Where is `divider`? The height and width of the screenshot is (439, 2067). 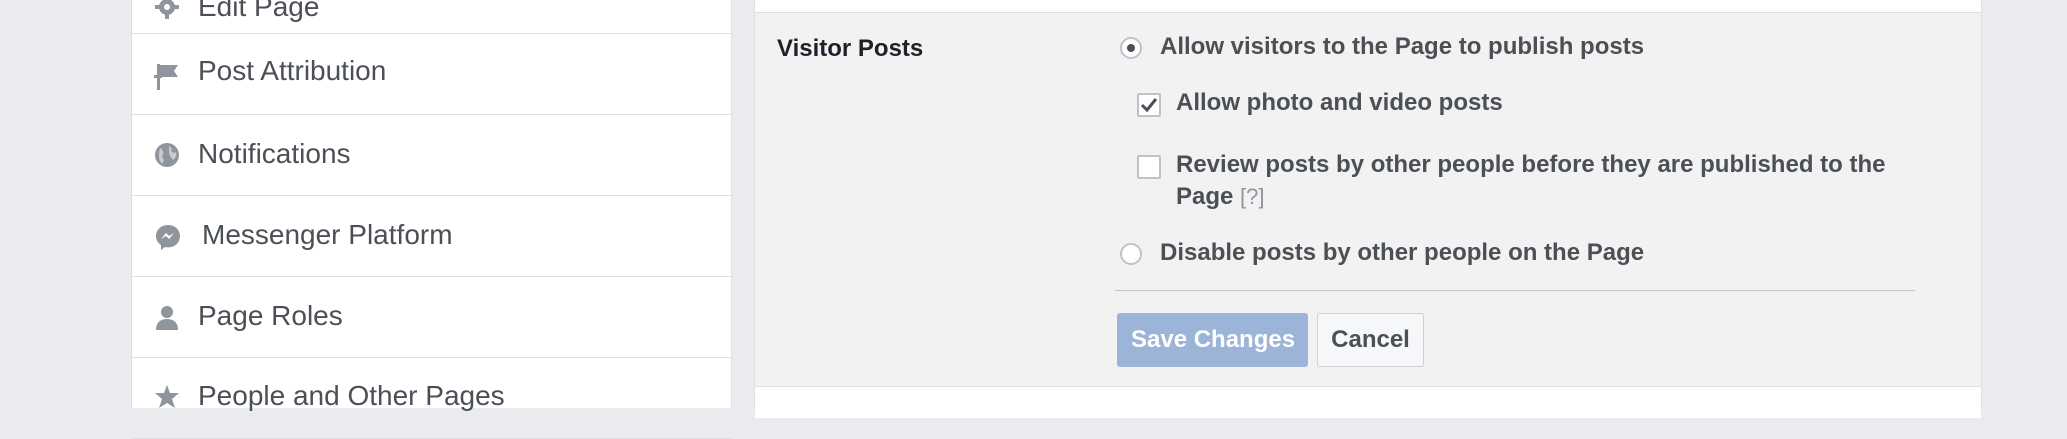
divider is located at coordinates (1515, 290).